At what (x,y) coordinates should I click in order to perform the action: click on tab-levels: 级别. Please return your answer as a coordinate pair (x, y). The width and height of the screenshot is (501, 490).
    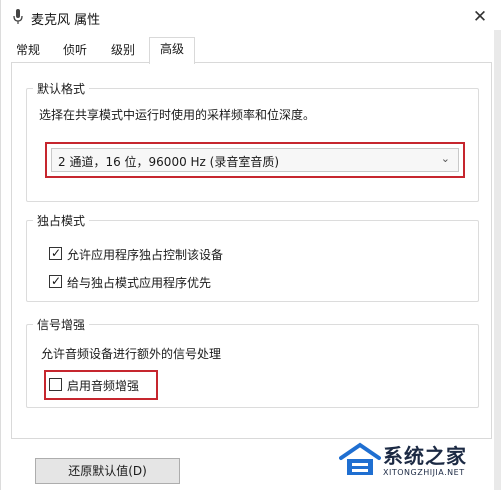
    Looking at the image, I should click on (123, 51).